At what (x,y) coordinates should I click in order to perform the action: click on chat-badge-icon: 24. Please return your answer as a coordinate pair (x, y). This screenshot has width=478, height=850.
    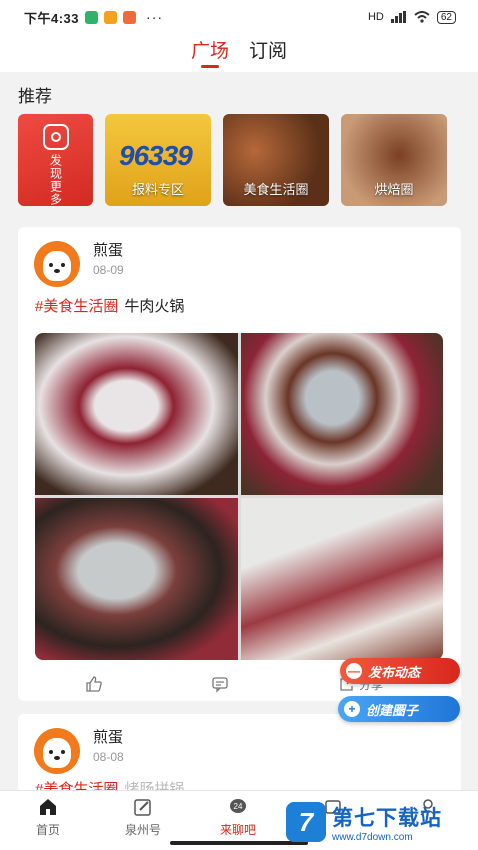
    Looking at the image, I should click on (238, 806).